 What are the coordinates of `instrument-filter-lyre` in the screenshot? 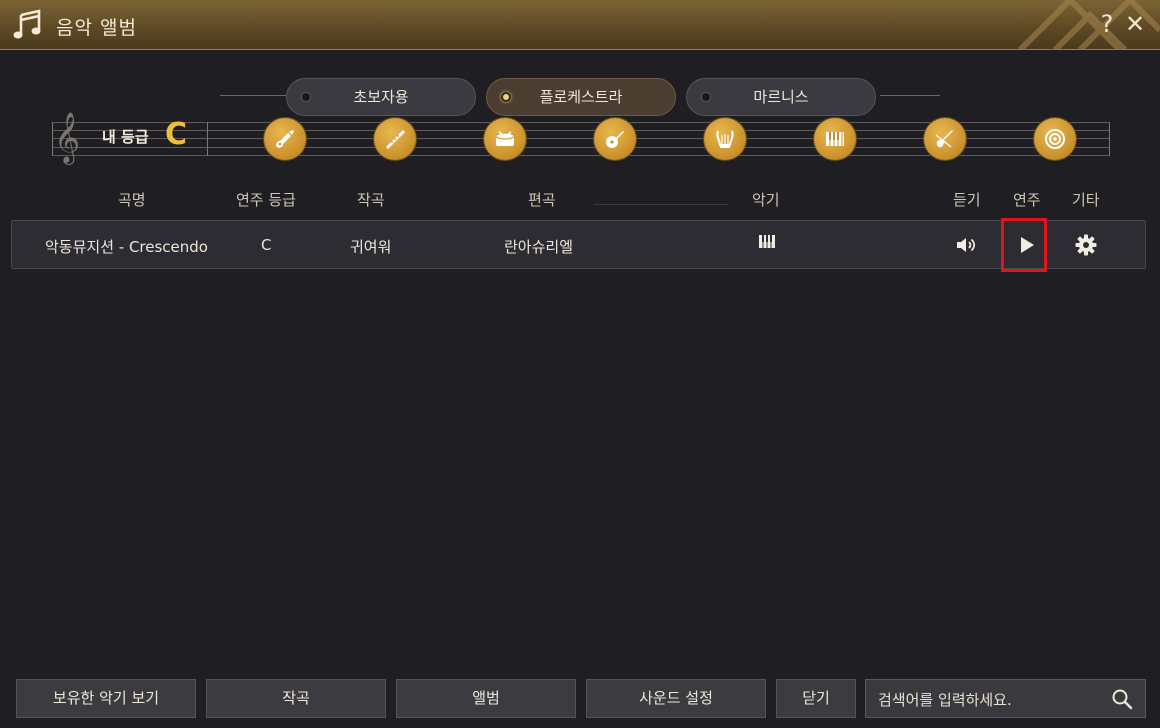 It's located at (725, 139).